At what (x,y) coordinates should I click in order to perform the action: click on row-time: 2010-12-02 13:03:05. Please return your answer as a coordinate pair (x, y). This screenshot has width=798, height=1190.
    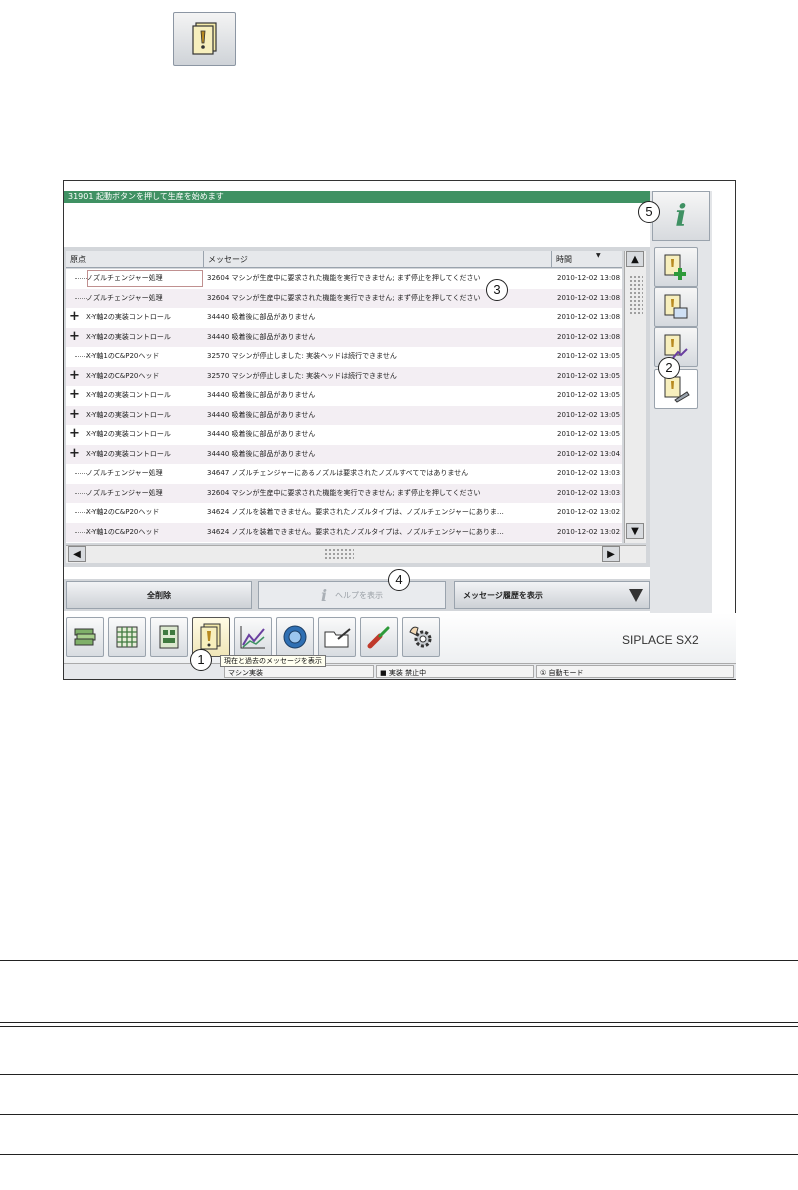
    Looking at the image, I should click on (589, 492).